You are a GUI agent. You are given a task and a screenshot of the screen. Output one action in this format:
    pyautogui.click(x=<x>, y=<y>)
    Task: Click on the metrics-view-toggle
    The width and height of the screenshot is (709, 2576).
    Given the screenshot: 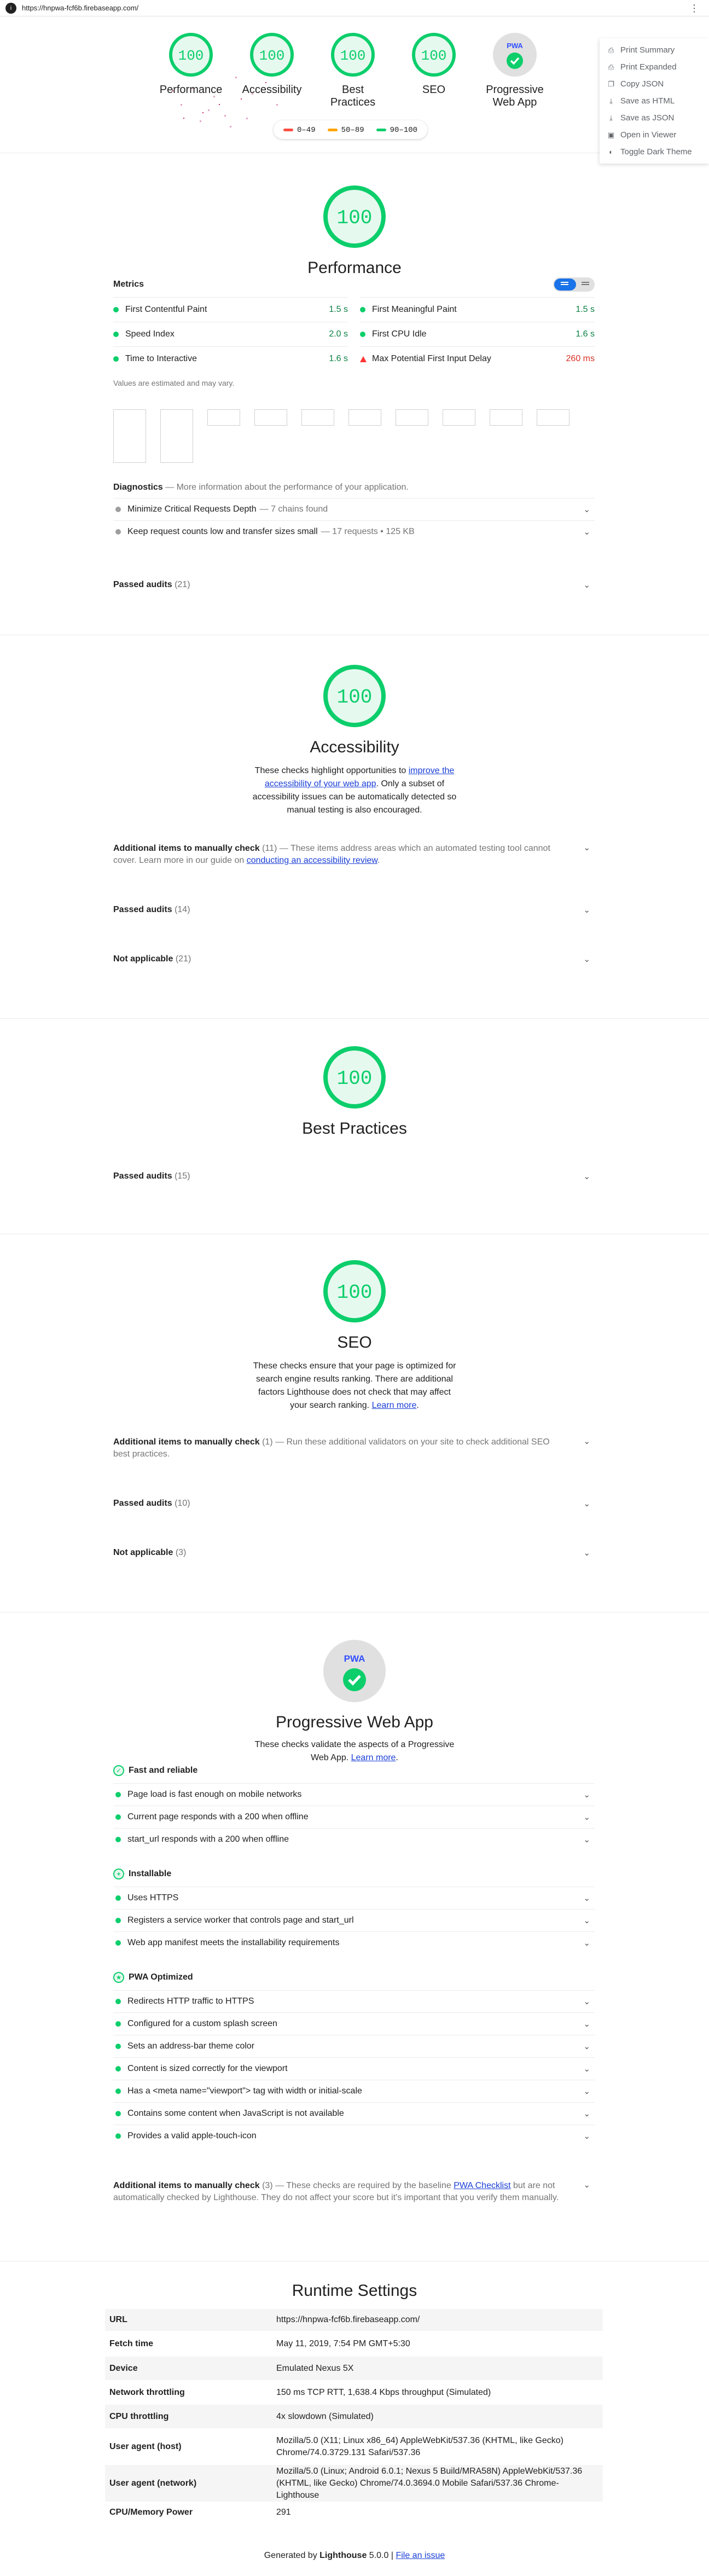 What is the action you would take?
    pyautogui.click(x=574, y=285)
    